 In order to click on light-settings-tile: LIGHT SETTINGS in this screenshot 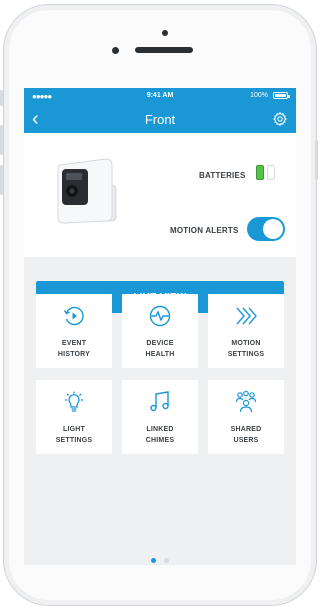, I will do `click(74, 417)`.